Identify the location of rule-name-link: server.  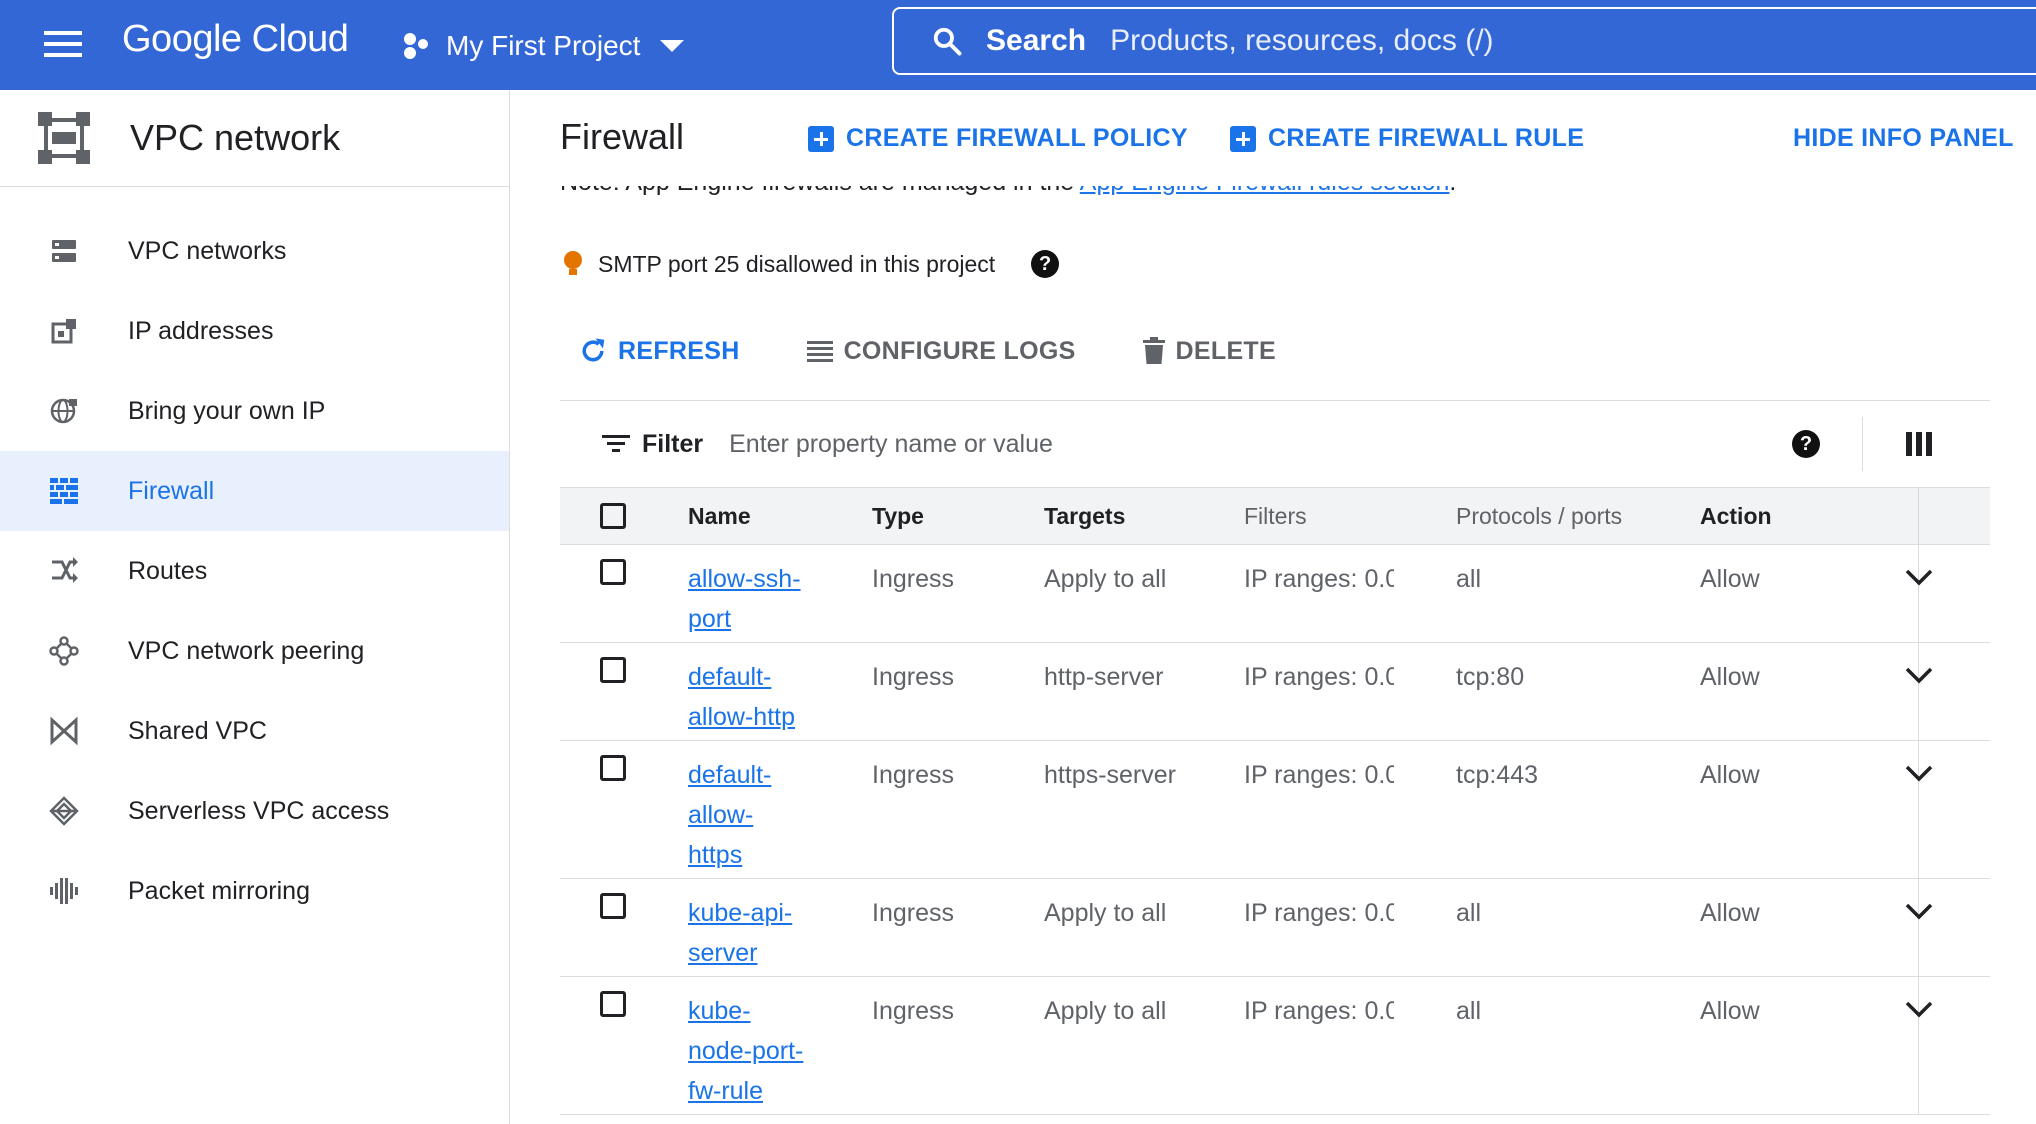
(740, 953).